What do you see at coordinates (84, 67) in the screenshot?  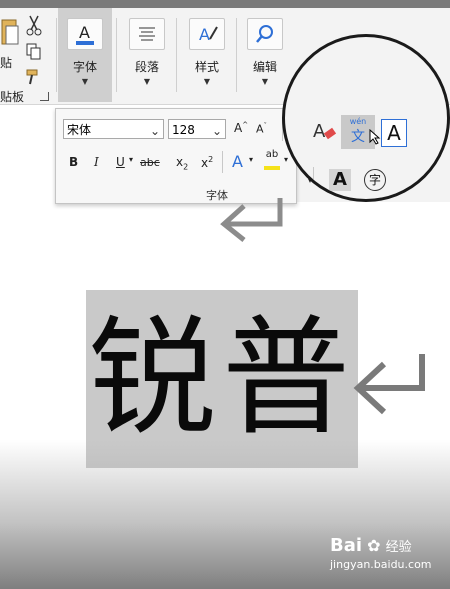 I see `font-group-label: 字体` at bounding box center [84, 67].